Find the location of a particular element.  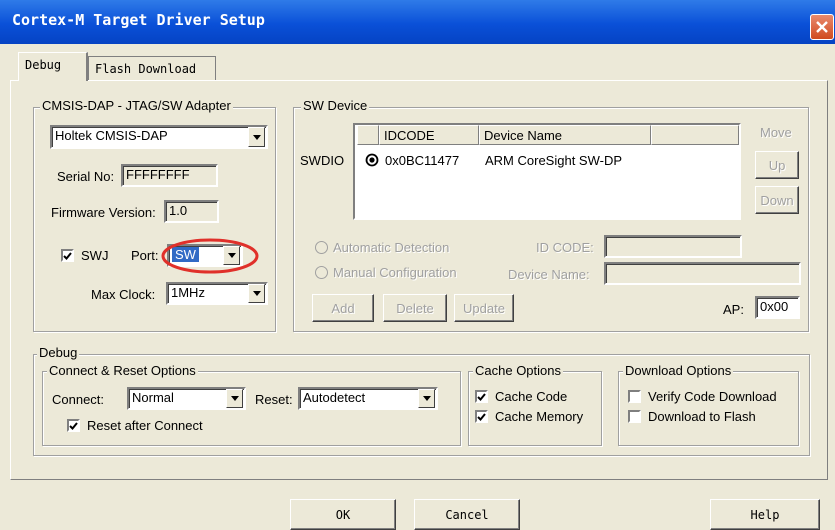

adapter-dropdown-button is located at coordinates (256, 137).